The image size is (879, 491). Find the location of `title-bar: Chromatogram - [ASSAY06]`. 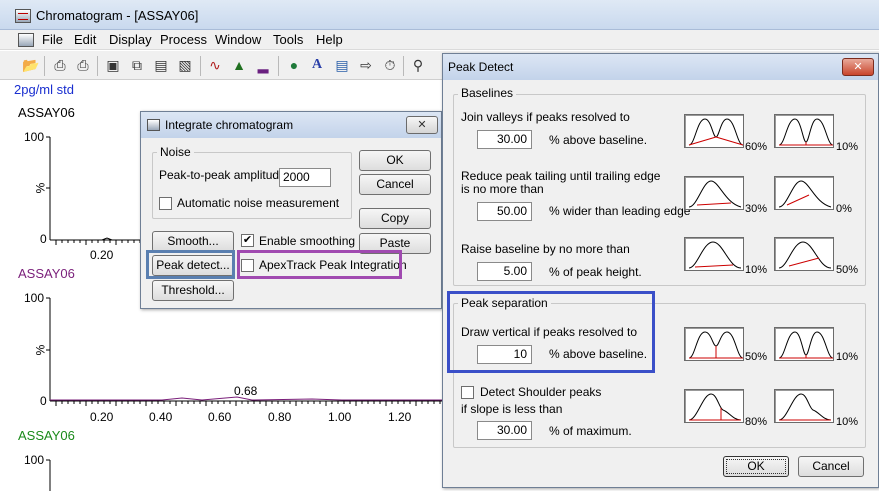

title-bar: Chromatogram - [ASSAY06] is located at coordinates (439, 15).